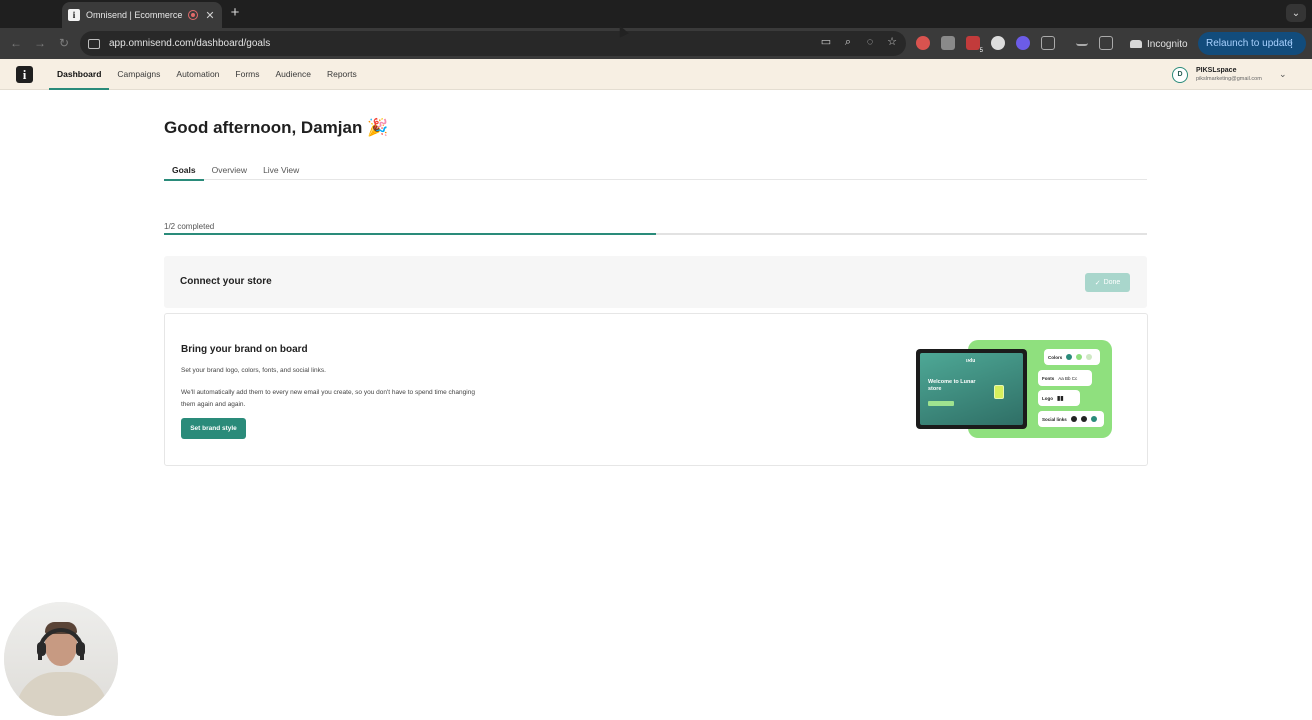  I want to click on pill-label: Fonts, so click(1048, 378).